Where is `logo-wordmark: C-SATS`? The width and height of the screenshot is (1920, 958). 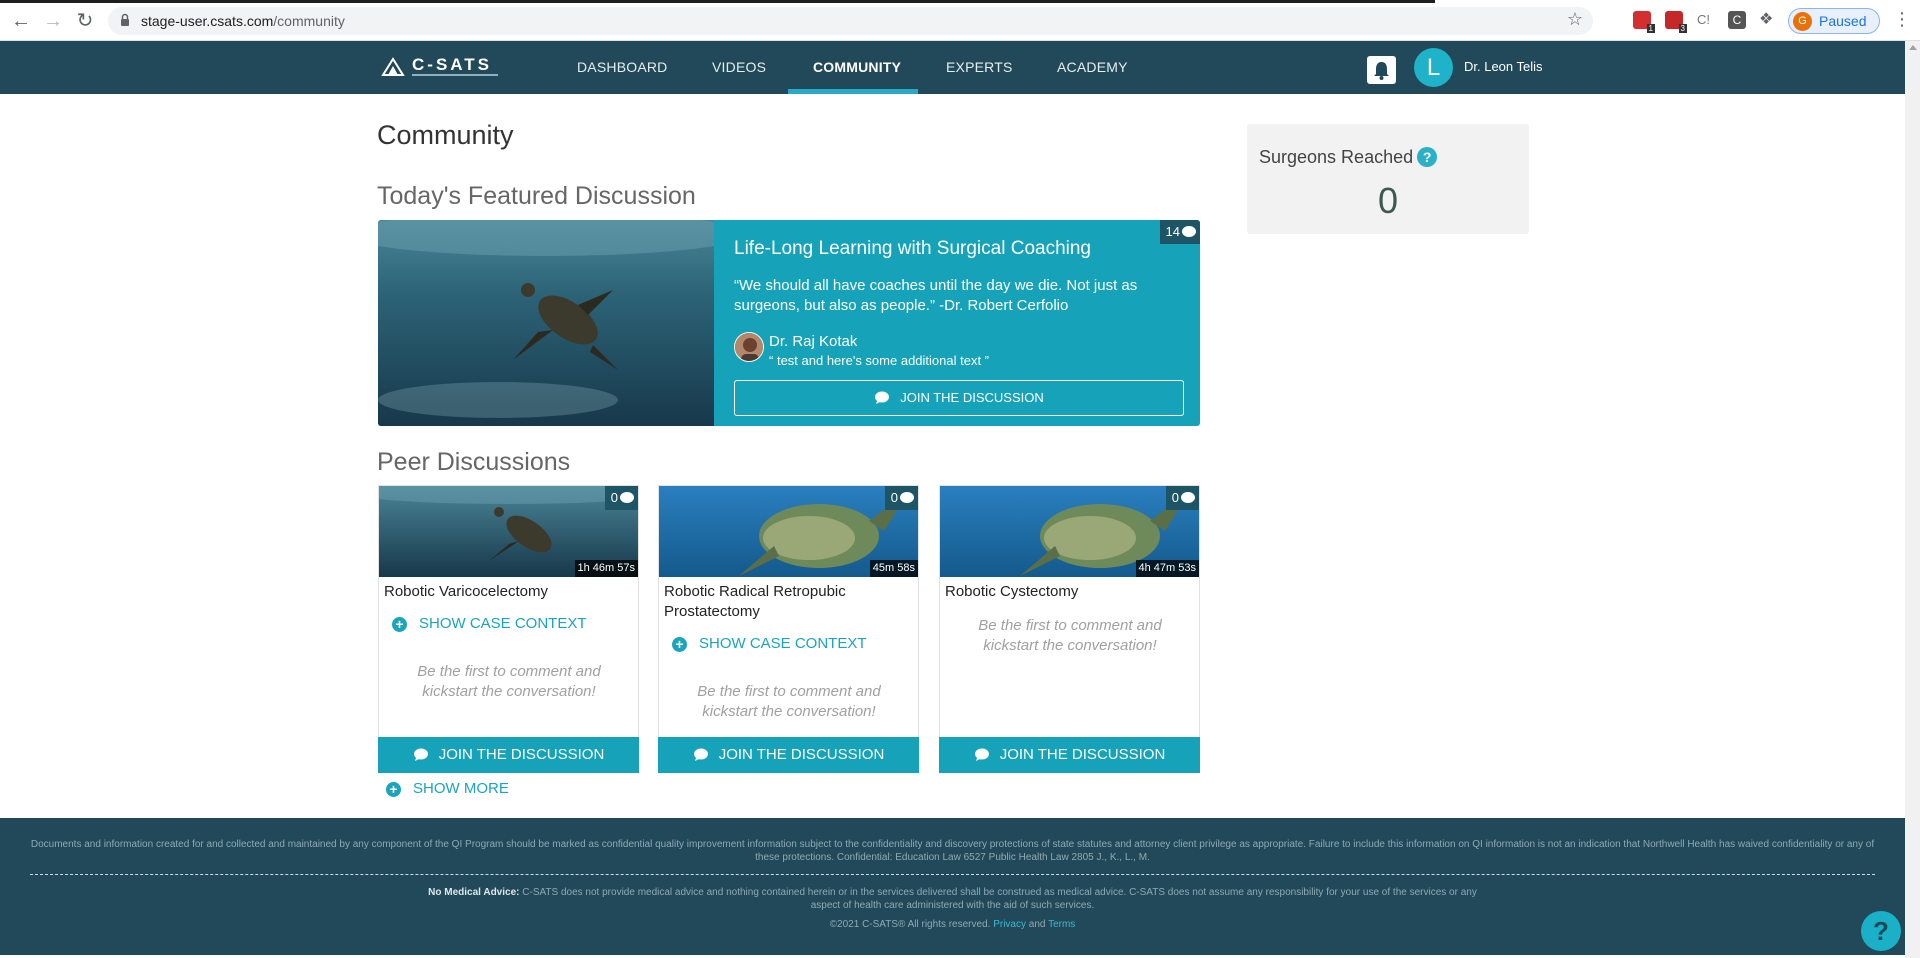
logo-wordmark: C-SATS is located at coordinates (452, 64).